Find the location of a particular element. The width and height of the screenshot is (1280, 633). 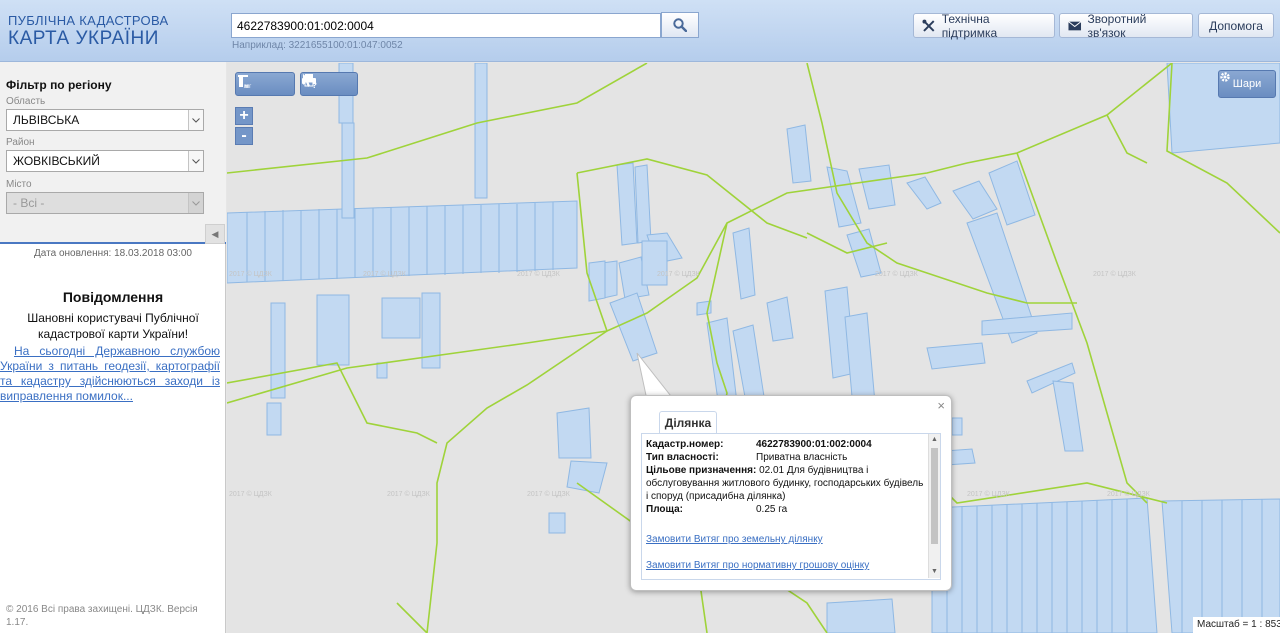

layers-label: Шари is located at coordinates (1247, 84).